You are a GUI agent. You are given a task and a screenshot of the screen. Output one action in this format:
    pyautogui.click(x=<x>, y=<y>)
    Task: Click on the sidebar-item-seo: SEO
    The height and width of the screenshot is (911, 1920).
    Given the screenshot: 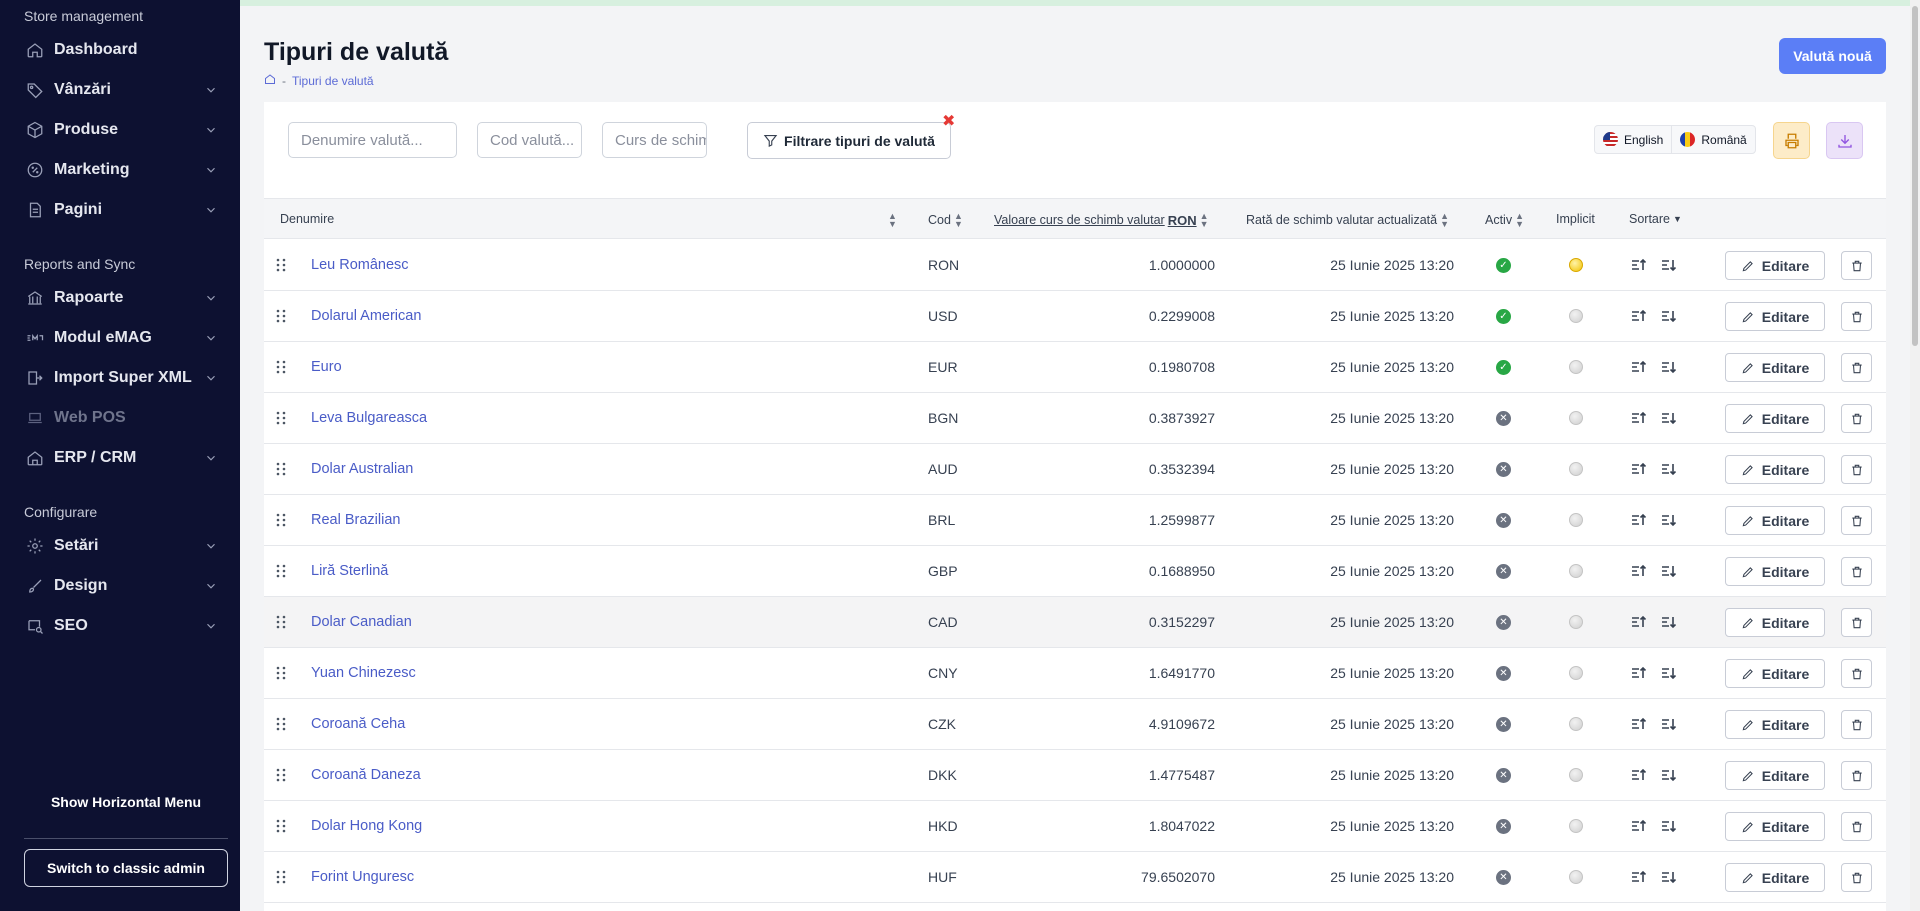 What is the action you would take?
    pyautogui.click(x=120, y=626)
    